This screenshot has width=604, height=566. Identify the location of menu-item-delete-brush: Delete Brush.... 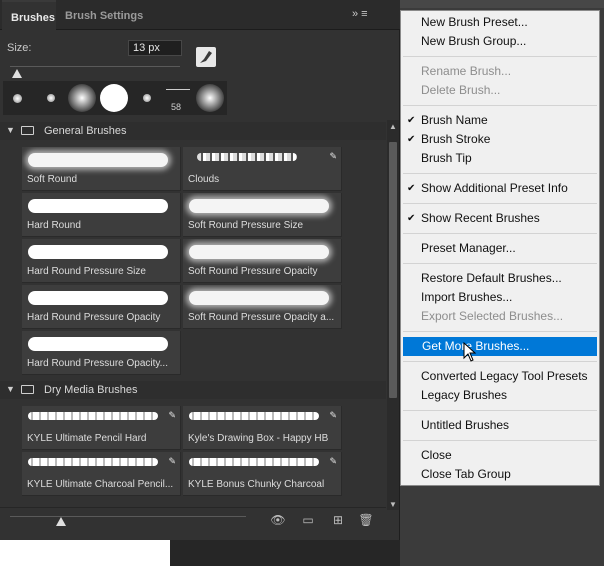
(500, 90).